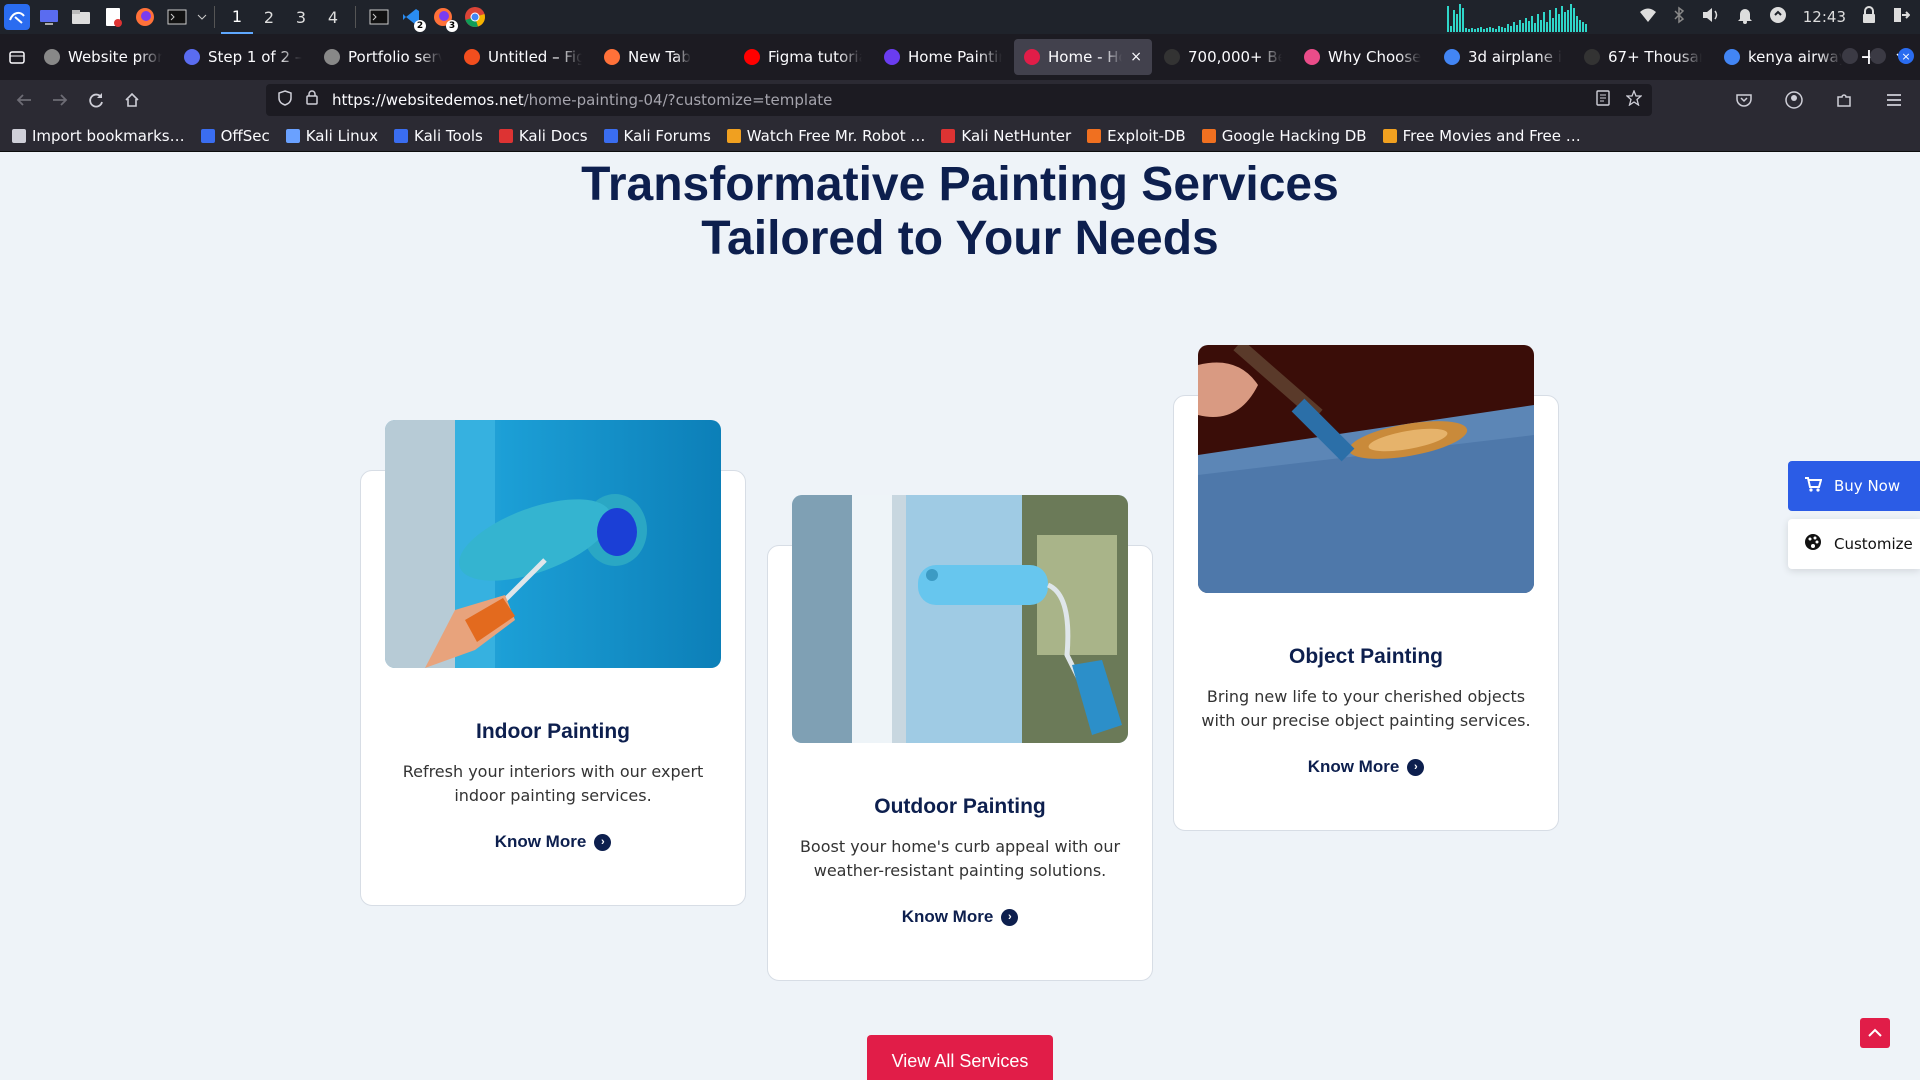  What do you see at coordinates (145, 17) in the screenshot?
I see `firefox-launcher-icon` at bounding box center [145, 17].